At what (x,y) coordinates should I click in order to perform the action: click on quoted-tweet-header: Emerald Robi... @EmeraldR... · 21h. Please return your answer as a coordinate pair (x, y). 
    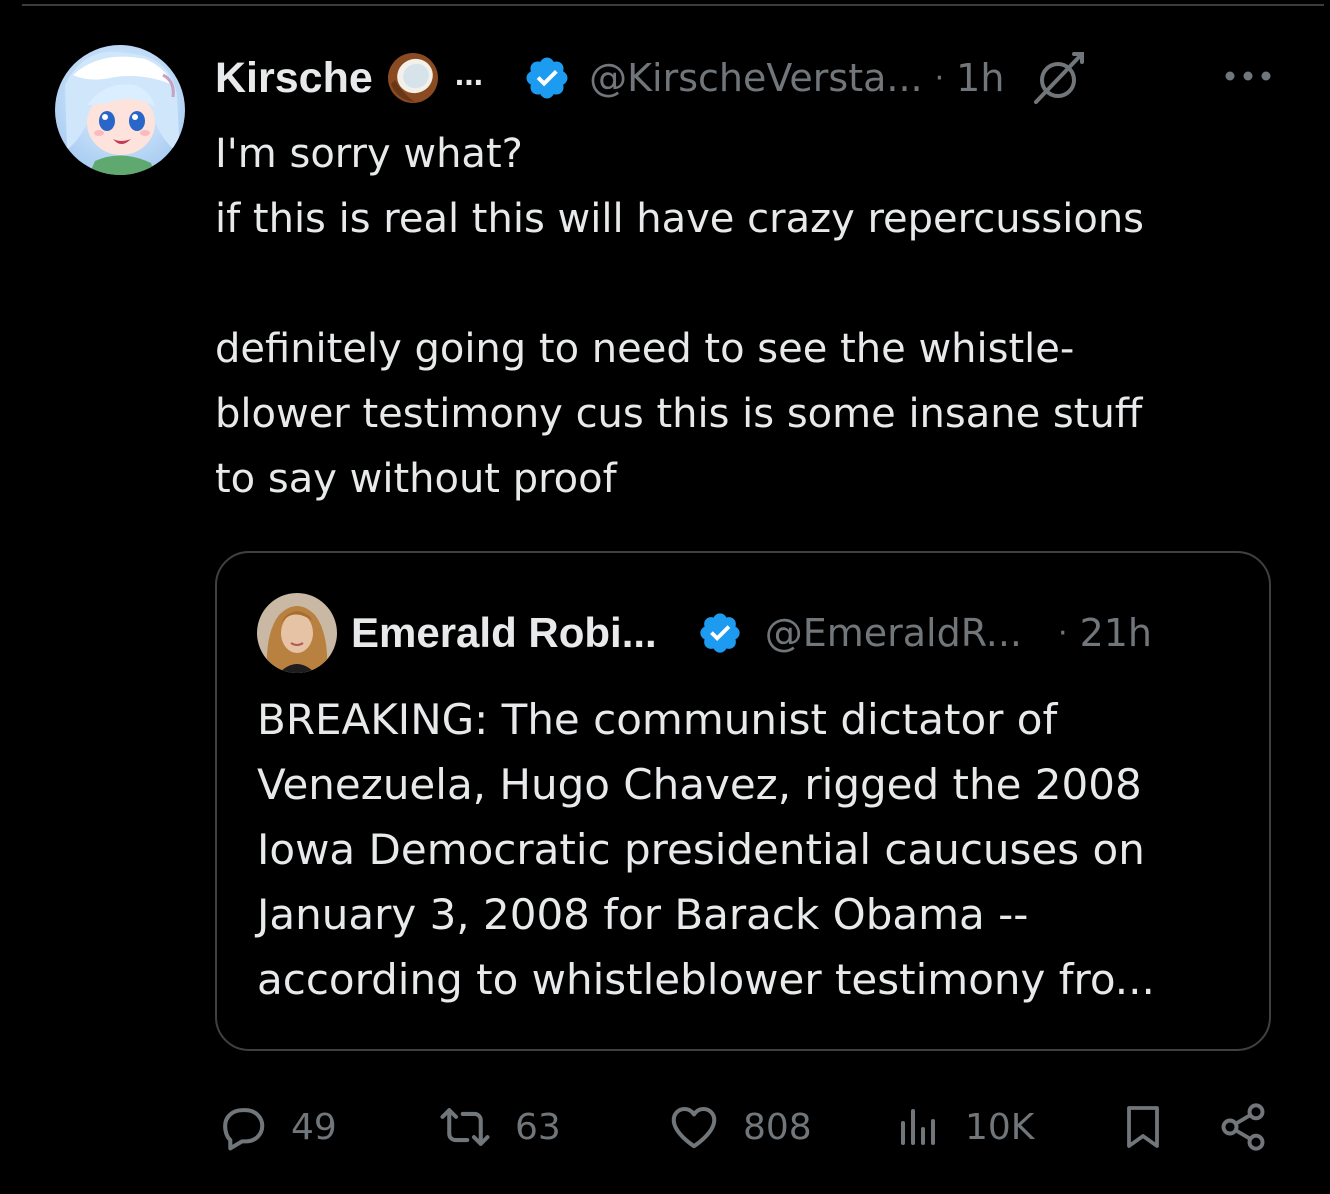
    Looking at the image, I should click on (801, 633).